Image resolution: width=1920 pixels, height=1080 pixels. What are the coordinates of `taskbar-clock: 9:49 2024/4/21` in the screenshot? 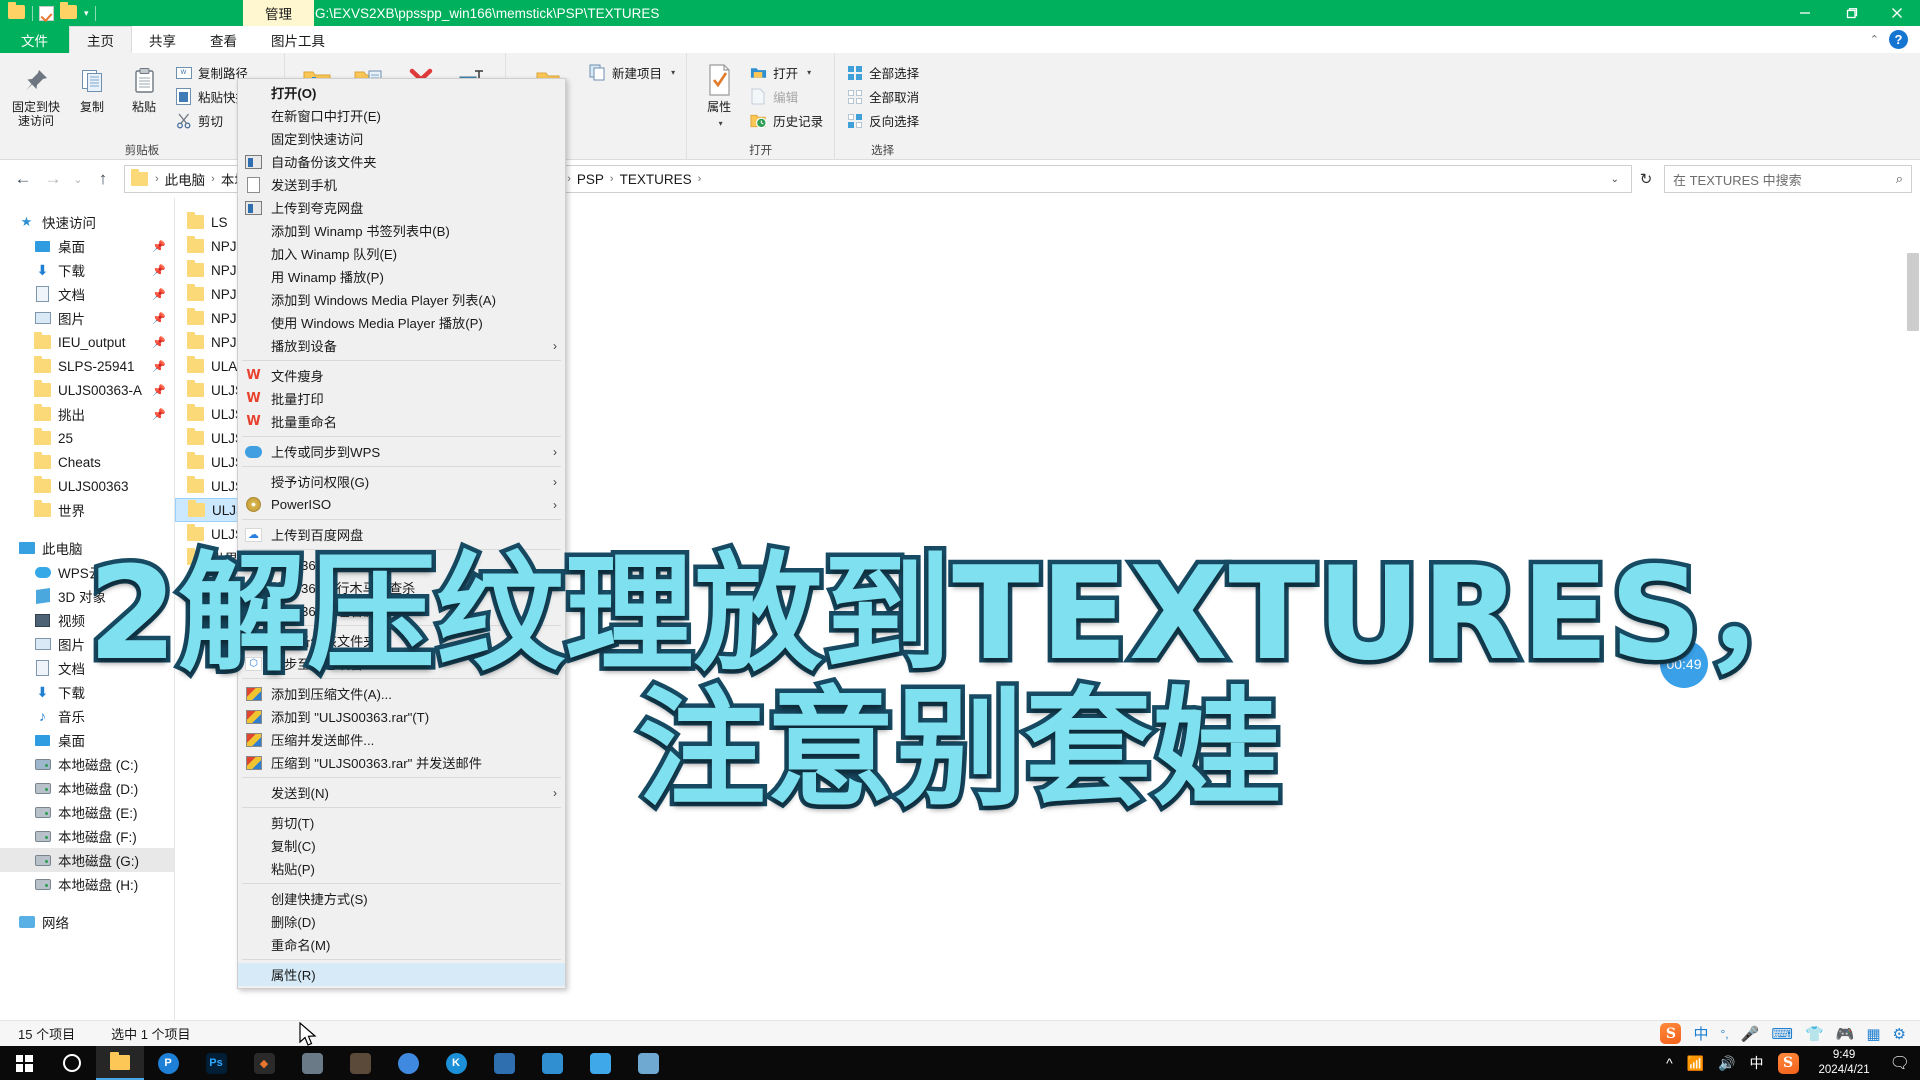 It's located at (1844, 1063).